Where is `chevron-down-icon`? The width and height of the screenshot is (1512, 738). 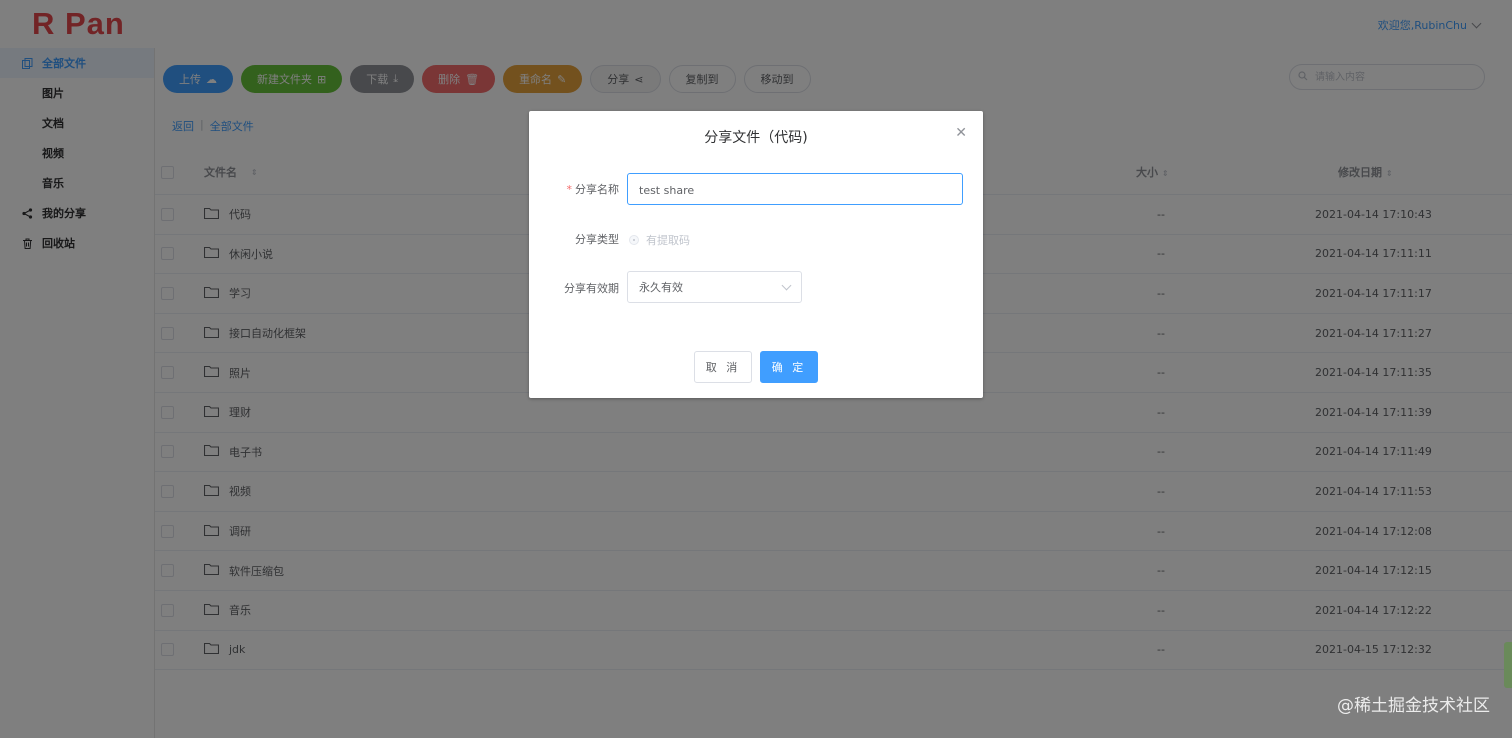
chevron-down-icon is located at coordinates (786, 285).